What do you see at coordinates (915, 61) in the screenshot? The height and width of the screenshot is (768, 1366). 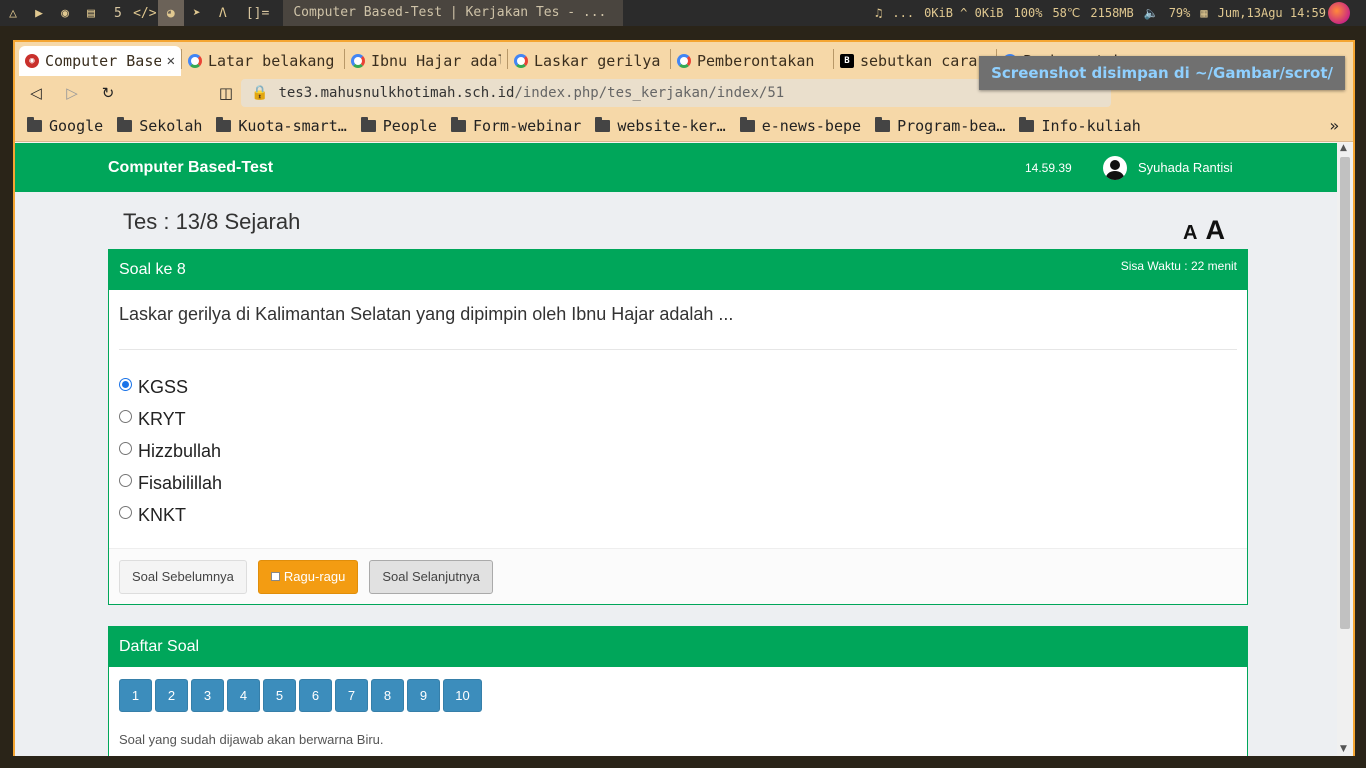 I see `tab-sebutkan-cara: B sebutkan cara` at bounding box center [915, 61].